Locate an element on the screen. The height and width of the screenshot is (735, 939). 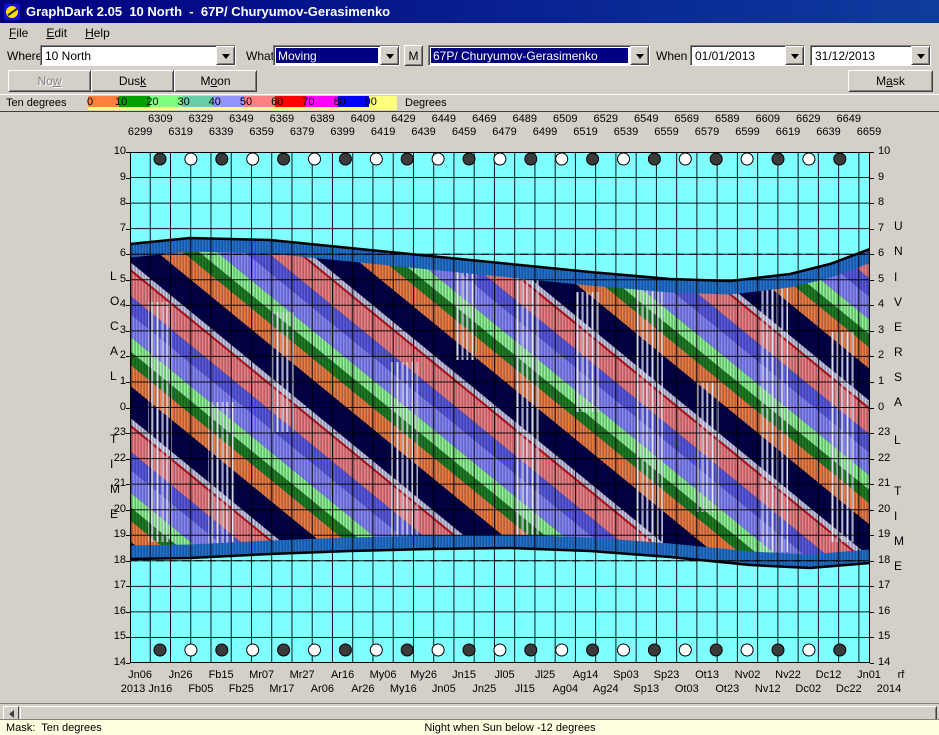
bottom-axis-label: Ar26 is located at coordinates (363, 689).